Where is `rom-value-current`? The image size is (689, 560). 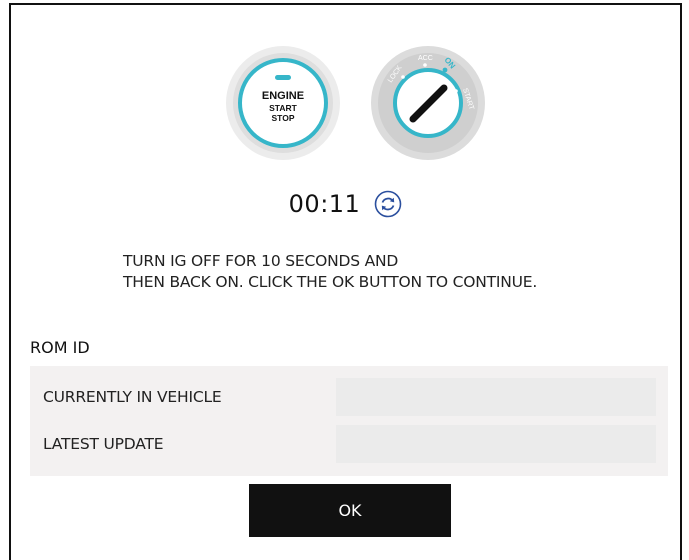
rom-value-current is located at coordinates (496, 397).